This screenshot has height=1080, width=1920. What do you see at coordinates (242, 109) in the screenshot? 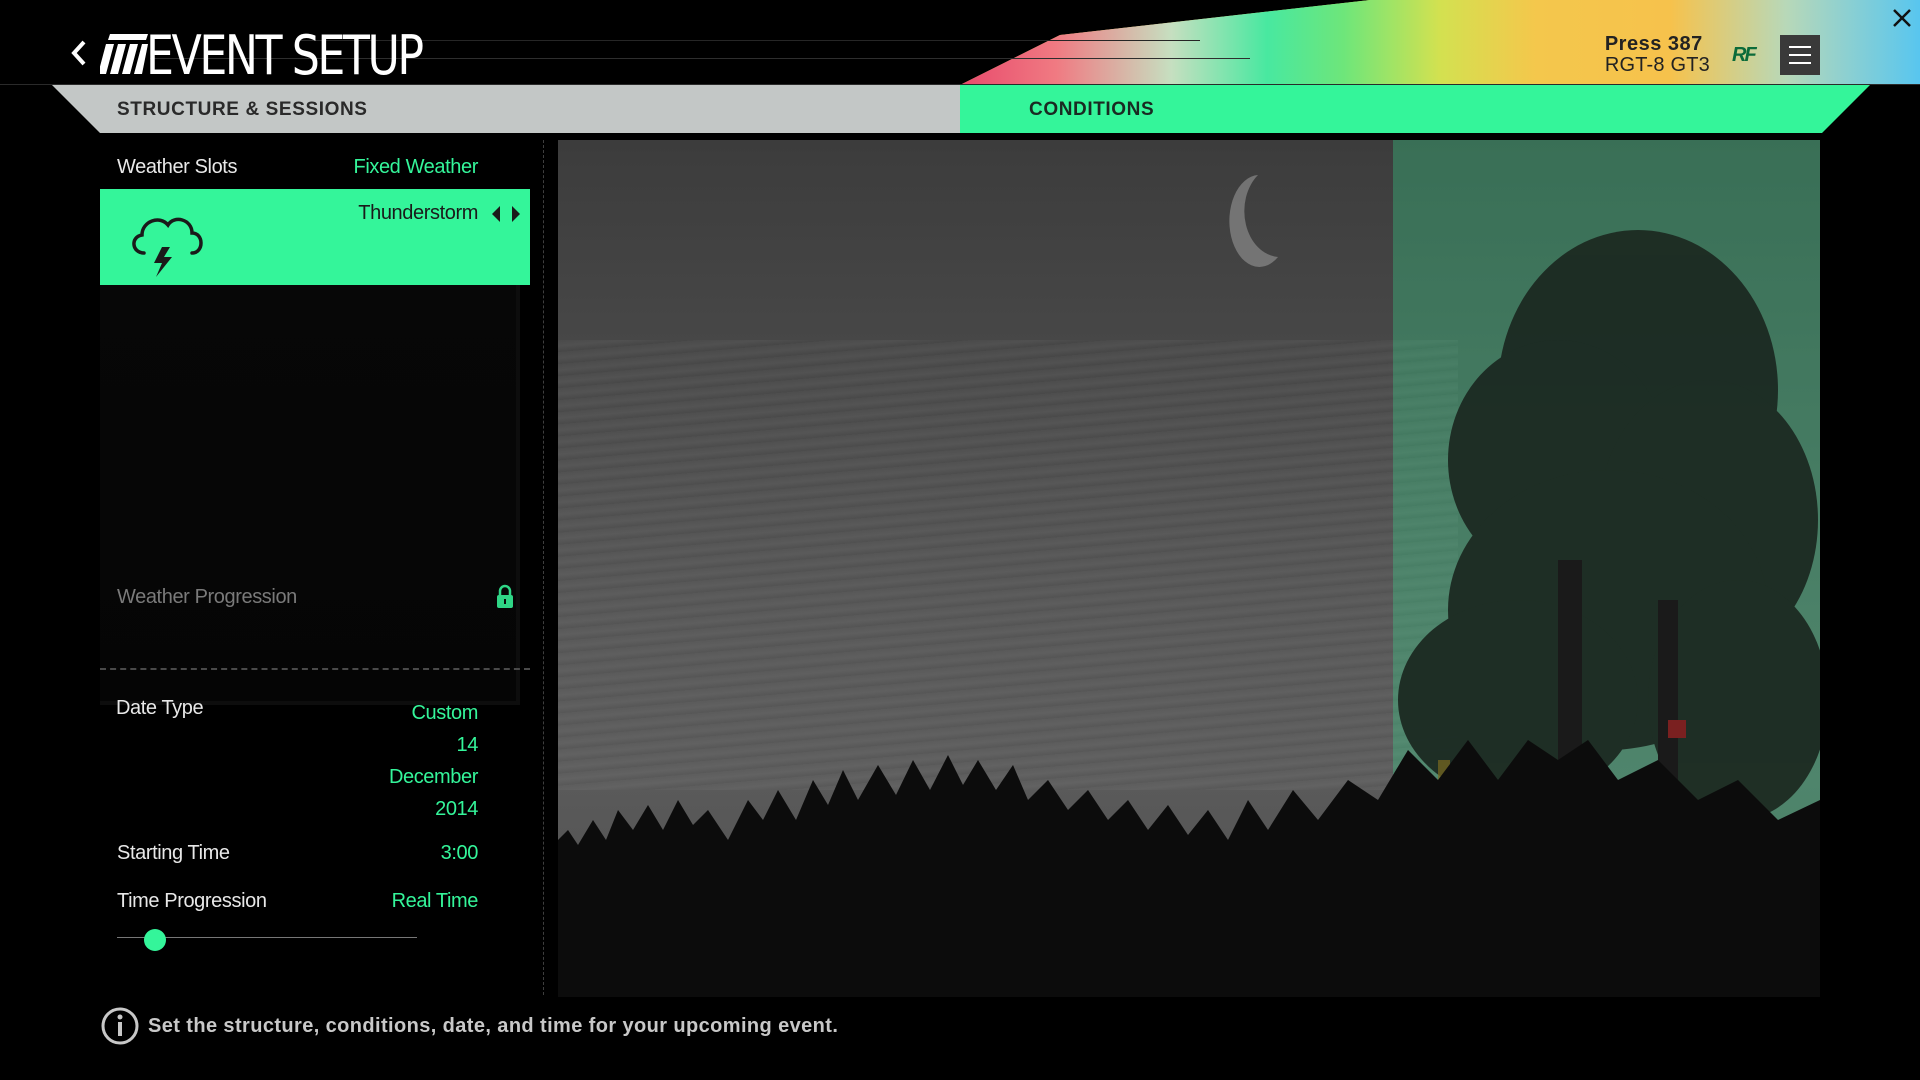
I see `tab-label: STRUCTURE & SESSIONS` at bounding box center [242, 109].